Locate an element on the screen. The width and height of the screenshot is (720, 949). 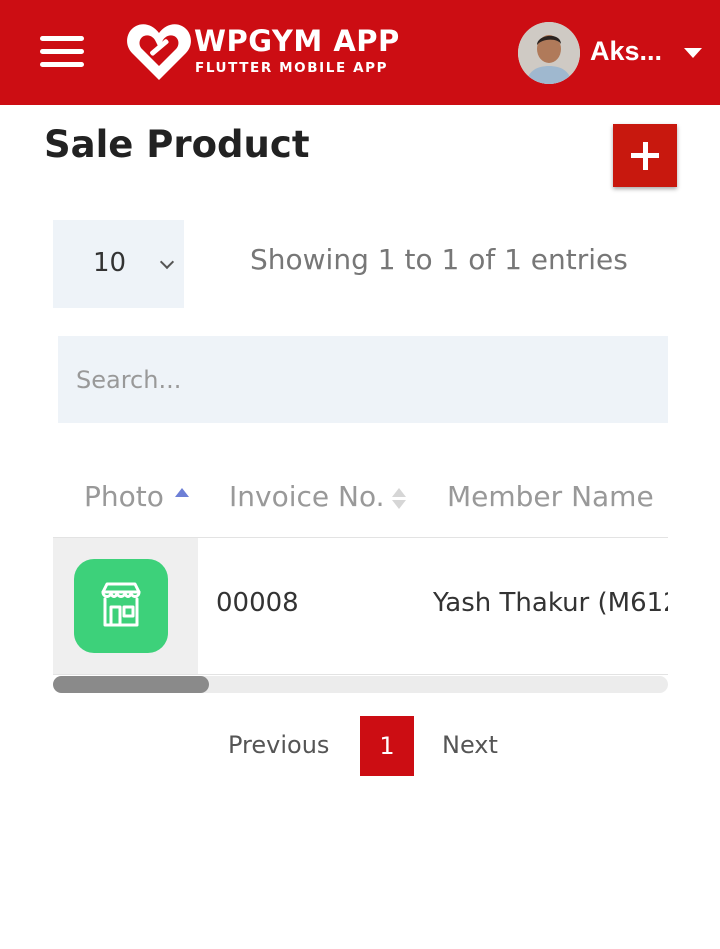
pagination-previous: Previous is located at coordinates (278, 745).